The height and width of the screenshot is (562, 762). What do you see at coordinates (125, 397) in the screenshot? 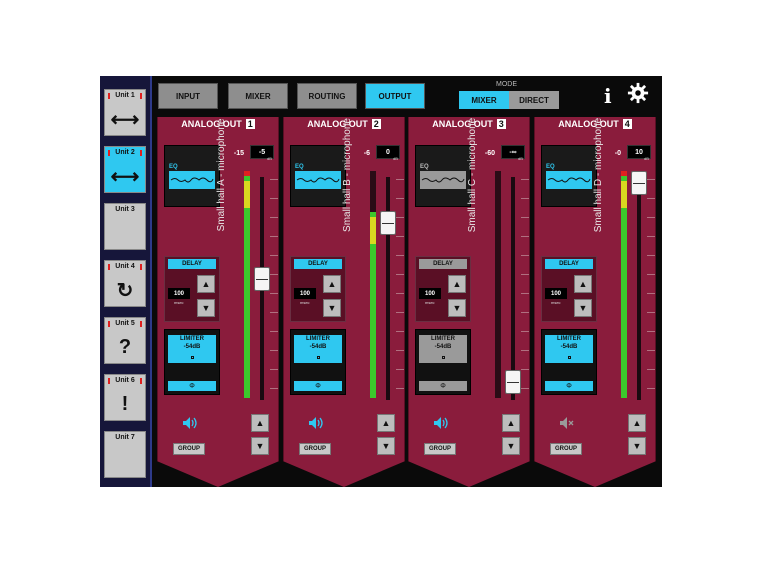
I see `unit-6-button: Unit 6!` at bounding box center [125, 397].